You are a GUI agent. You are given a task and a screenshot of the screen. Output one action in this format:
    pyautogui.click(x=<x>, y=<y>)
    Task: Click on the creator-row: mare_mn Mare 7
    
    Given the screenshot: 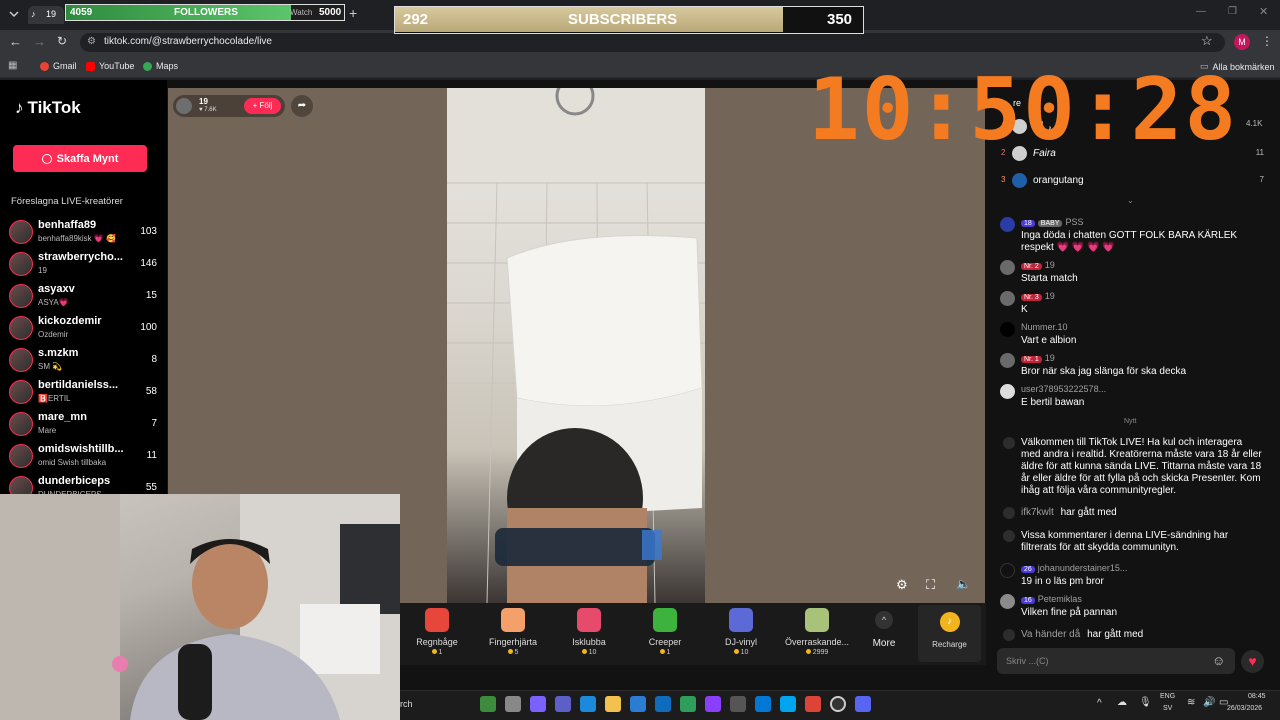 What is the action you would take?
    pyautogui.click(x=85, y=424)
    